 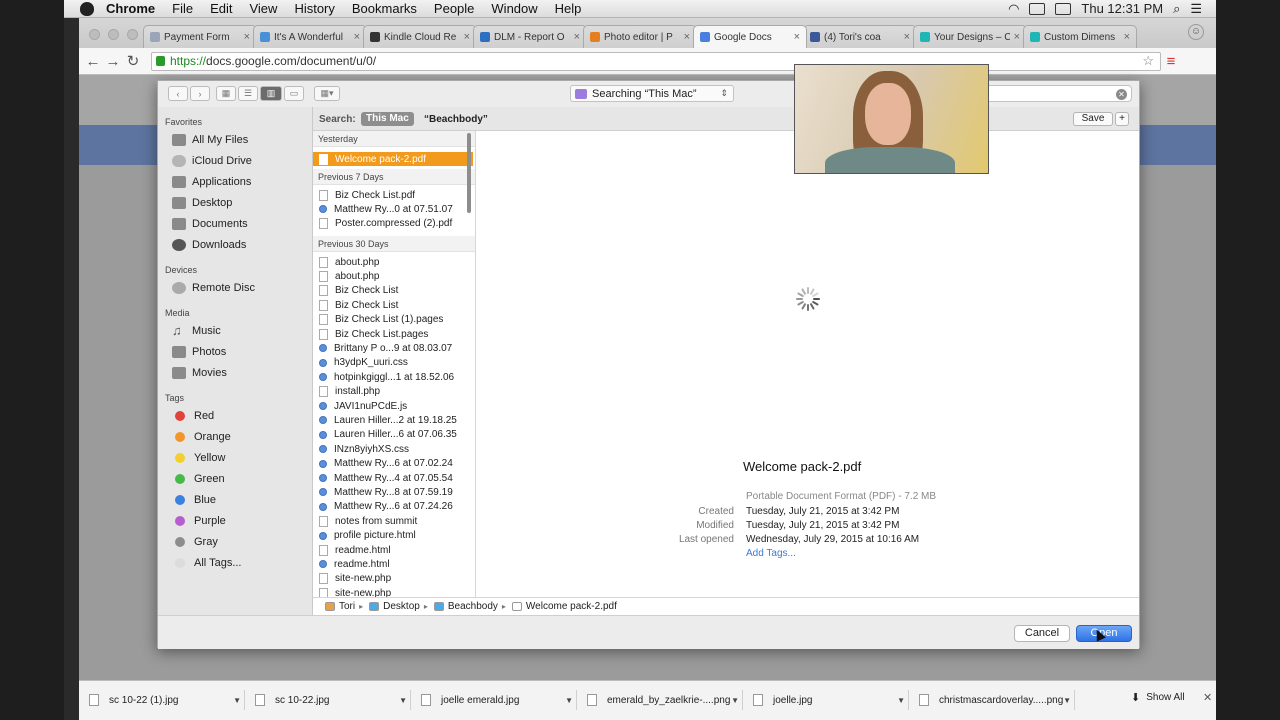 What do you see at coordinates (178, 93) in the screenshot?
I see `back-nav-button: ‹` at bounding box center [178, 93].